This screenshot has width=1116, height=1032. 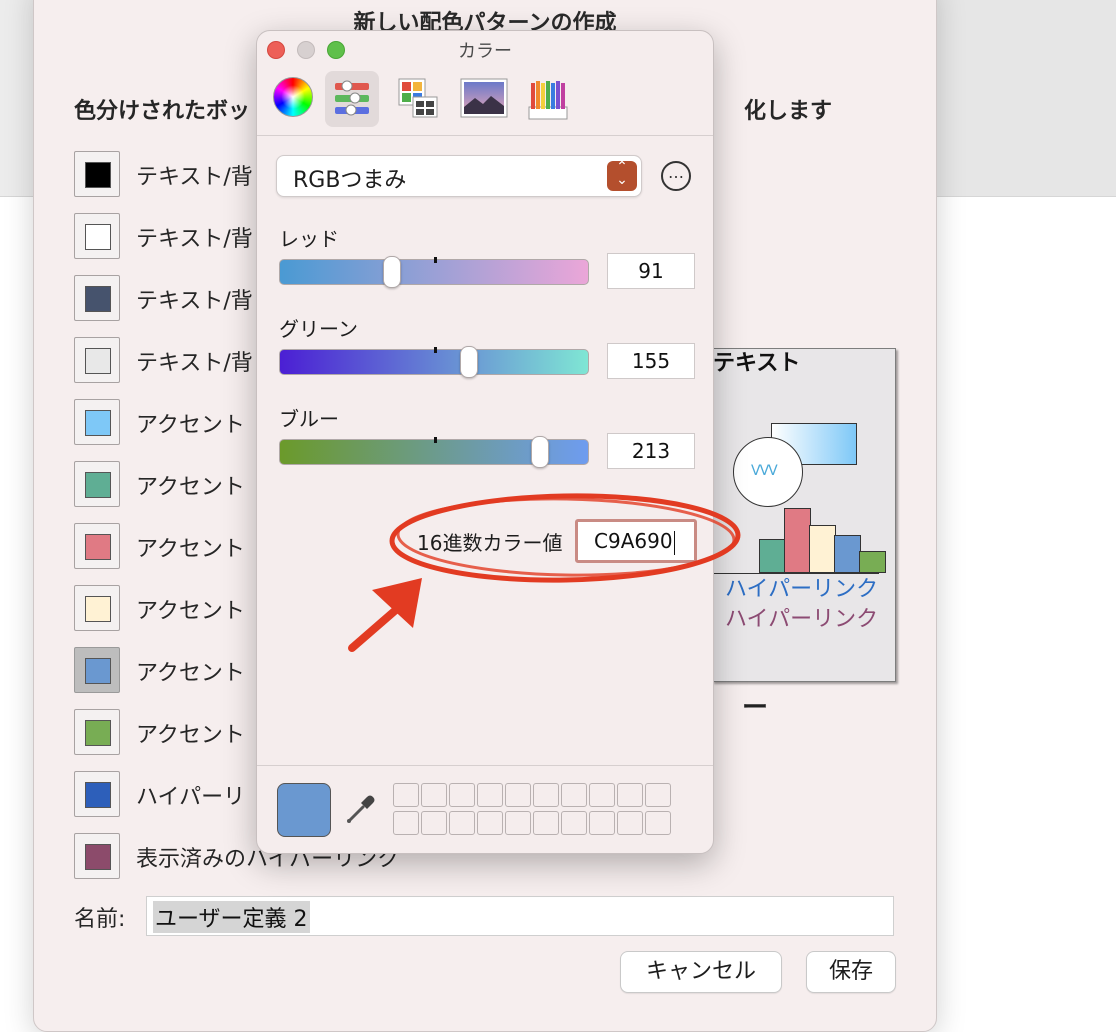 I want to click on tab-color-sliders, so click(x=352, y=99).